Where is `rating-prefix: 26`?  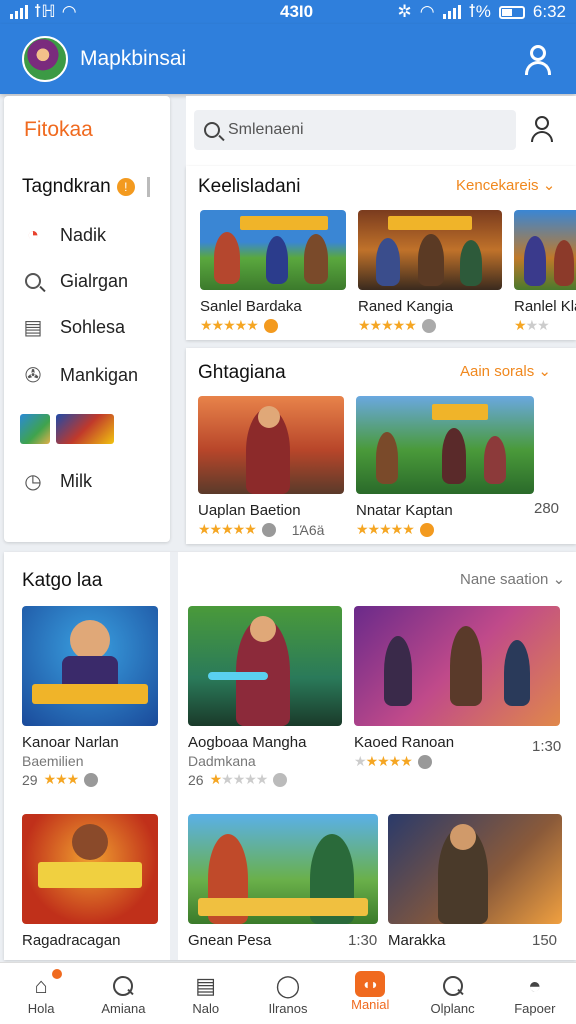
rating-prefix: 26 is located at coordinates (196, 779).